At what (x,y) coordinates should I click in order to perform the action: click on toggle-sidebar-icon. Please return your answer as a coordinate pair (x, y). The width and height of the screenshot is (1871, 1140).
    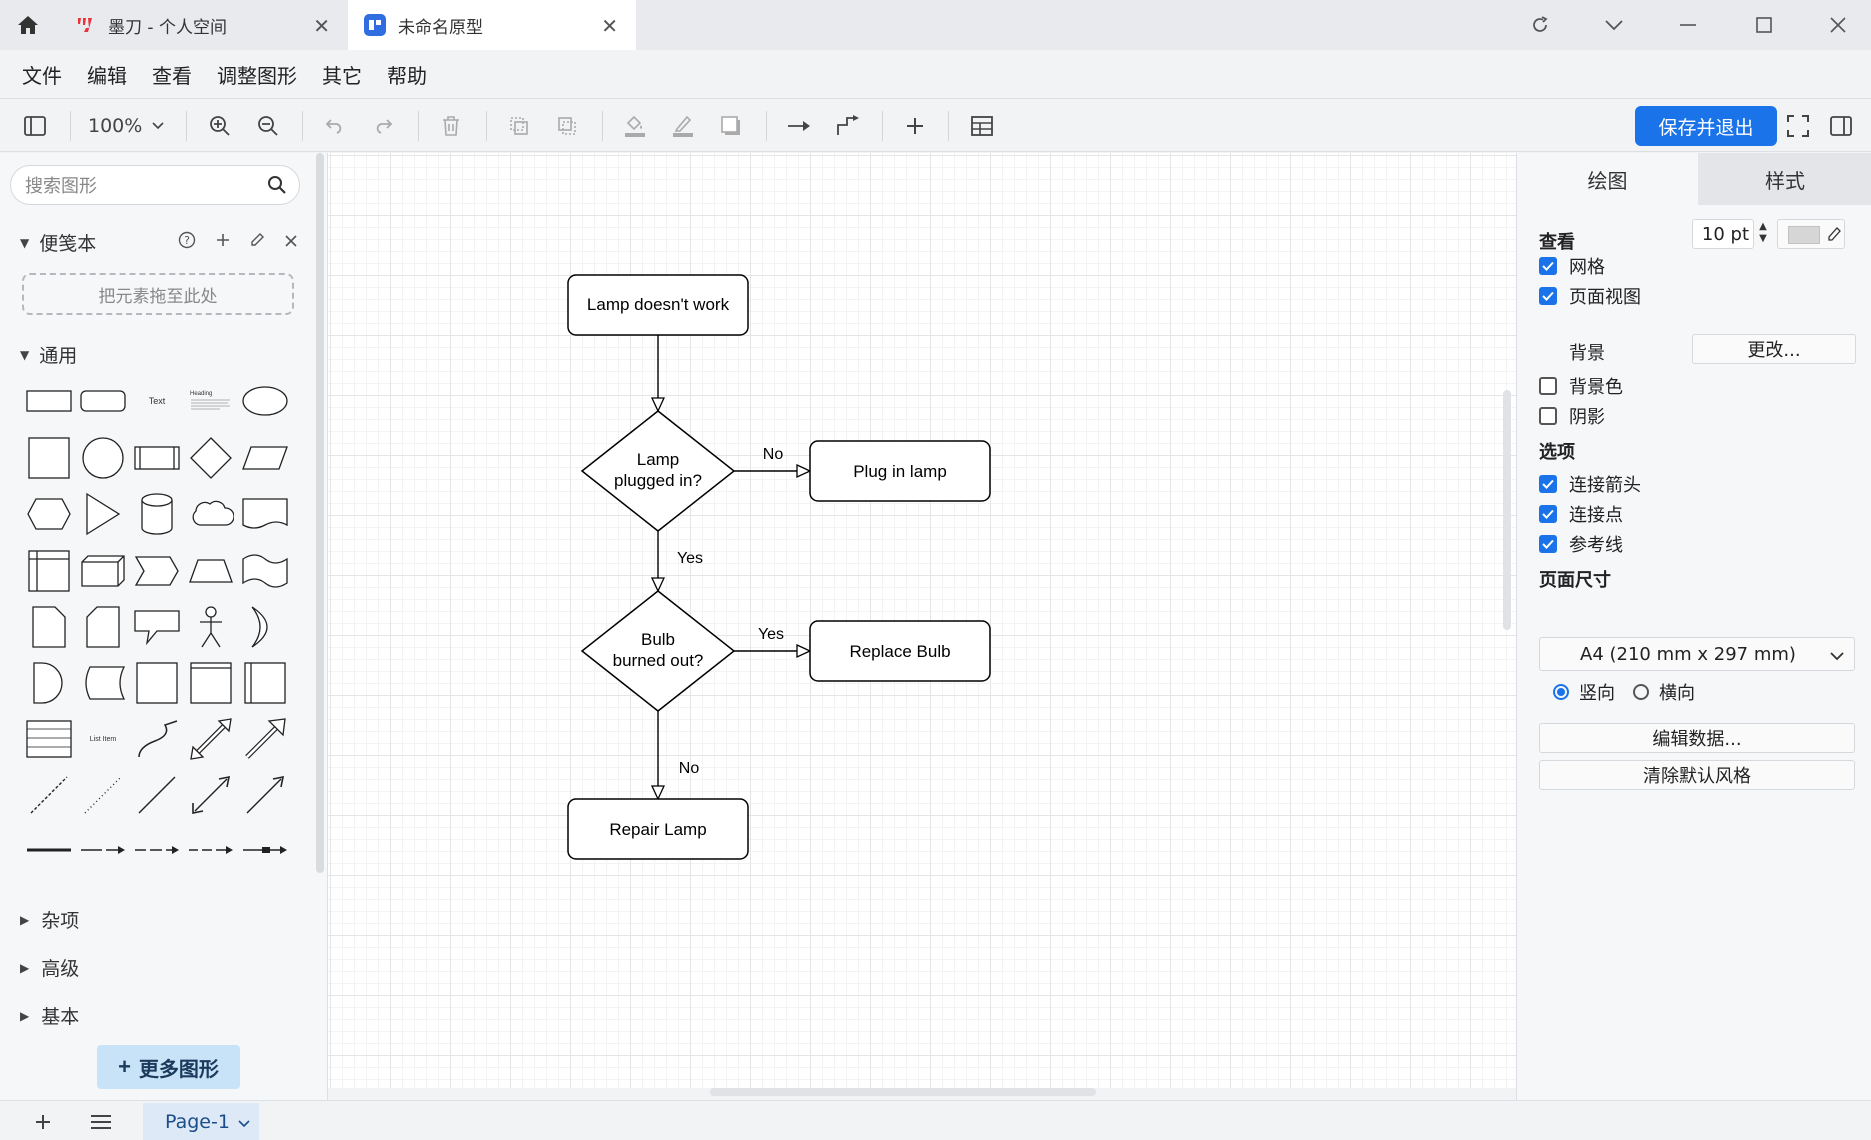
    Looking at the image, I should click on (35, 126).